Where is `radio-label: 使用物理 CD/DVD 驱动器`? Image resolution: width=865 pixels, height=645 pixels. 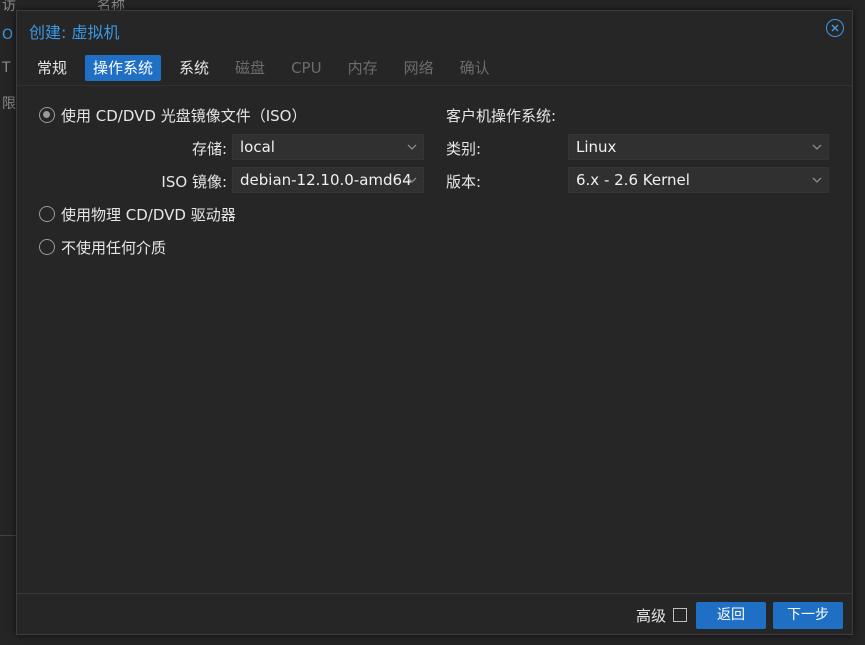
radio-label: 使用物理 CD/DVD 驱动器 is located at coordinates (148, 214).